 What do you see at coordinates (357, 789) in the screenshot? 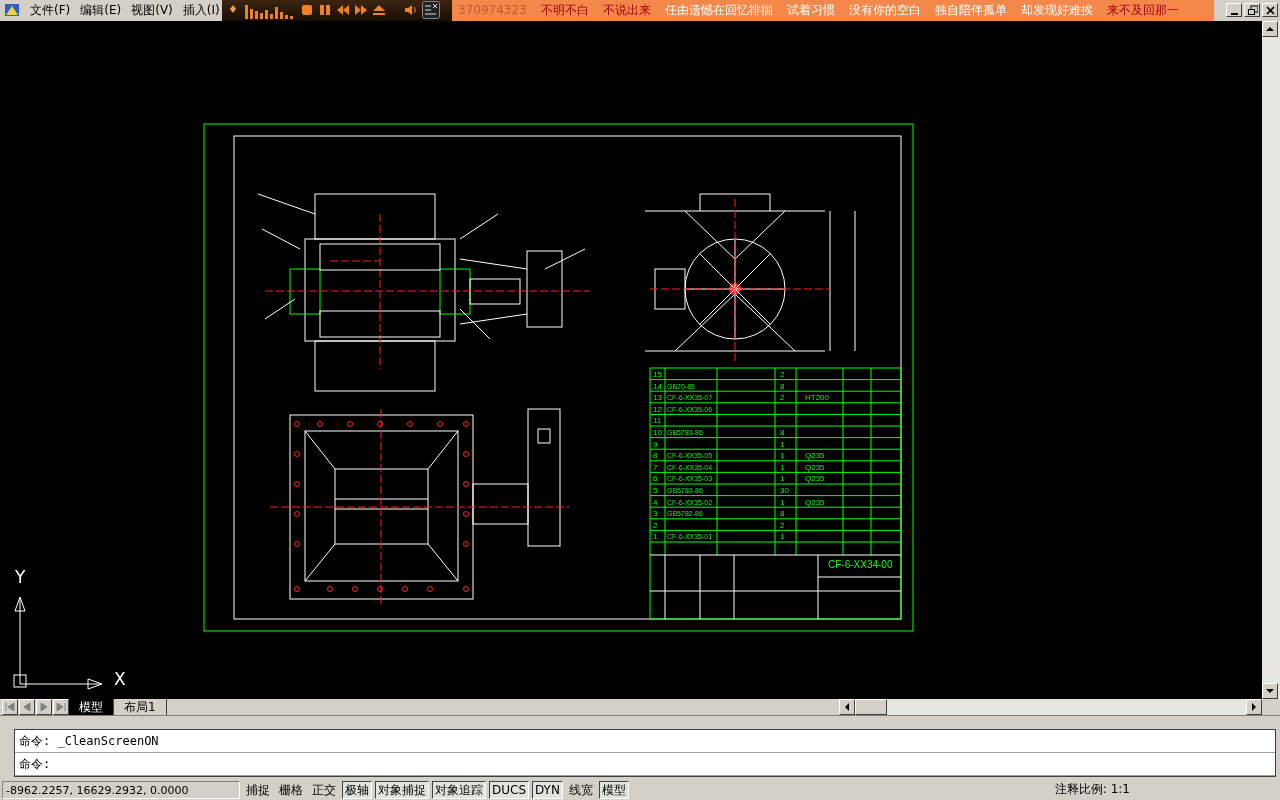
I see `status-toggle-button: 极轴` at bounding box center [357, 789].